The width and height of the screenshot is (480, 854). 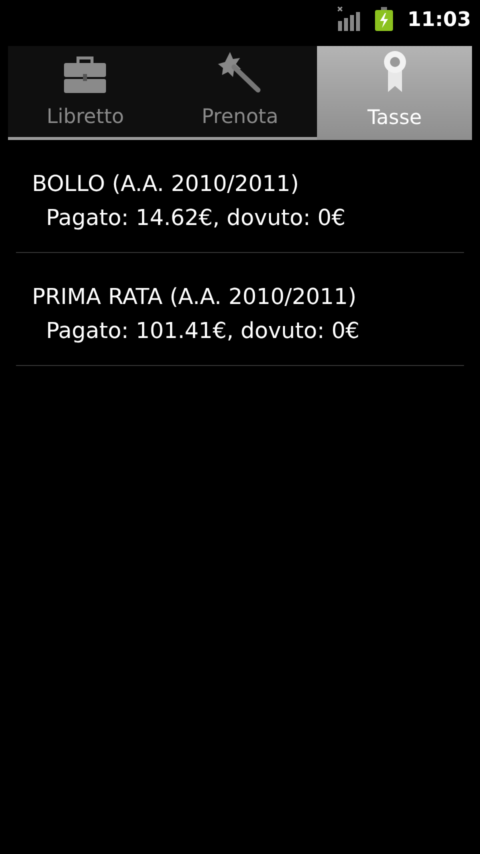 I want to click on tab: Libretto, so click(x=85, y=93).